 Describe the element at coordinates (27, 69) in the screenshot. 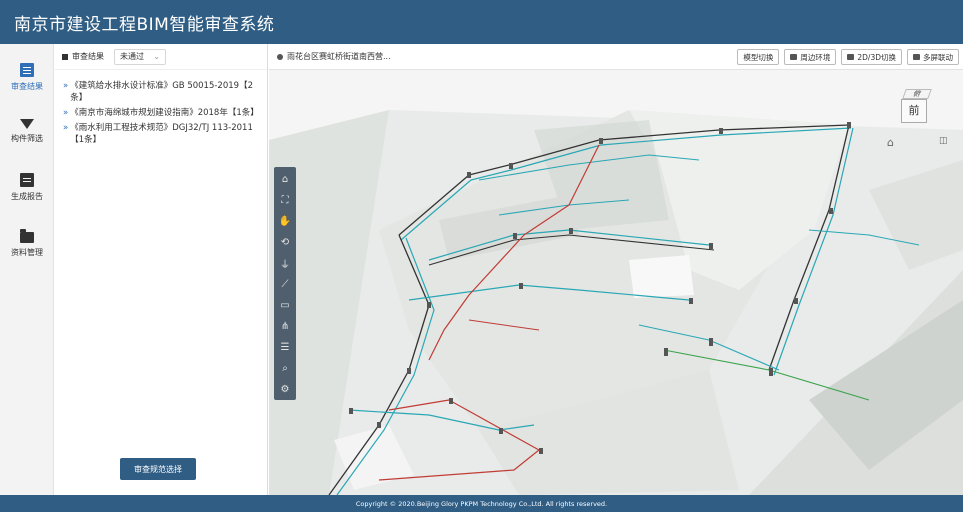

I see `document-list-icon` at that location.